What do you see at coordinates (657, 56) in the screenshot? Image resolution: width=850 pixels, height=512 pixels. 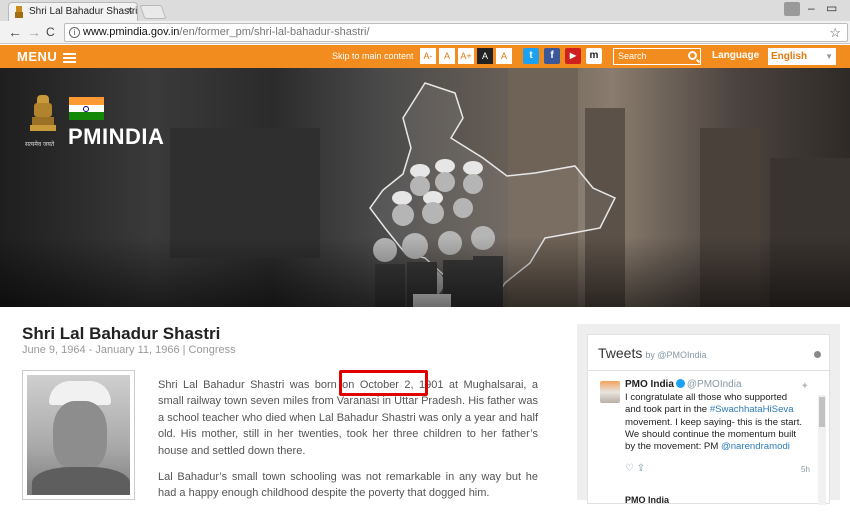 I see `site-search-input: Search` at bounding box center [657, 56].